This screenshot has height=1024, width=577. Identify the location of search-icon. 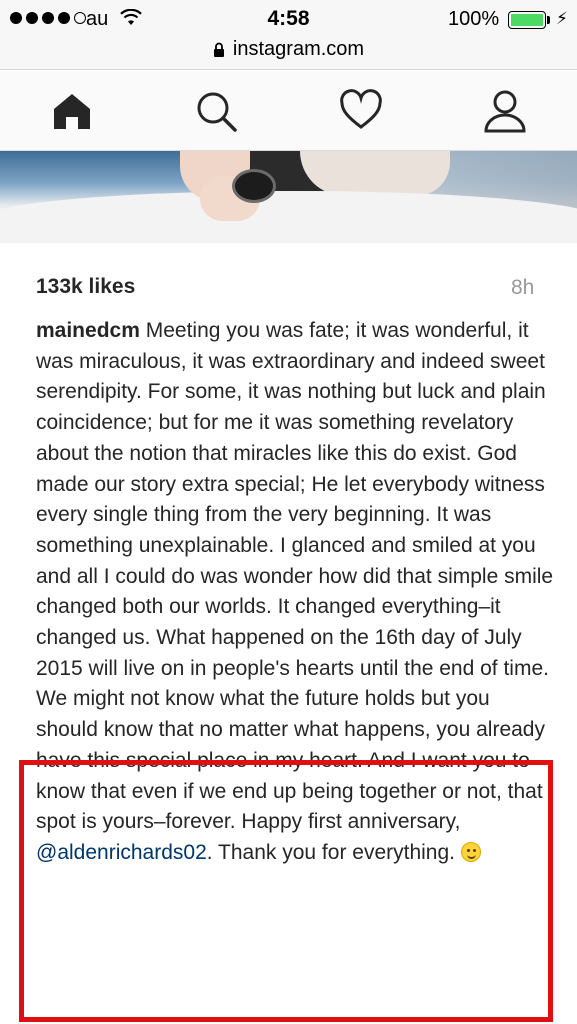
(216, 111).